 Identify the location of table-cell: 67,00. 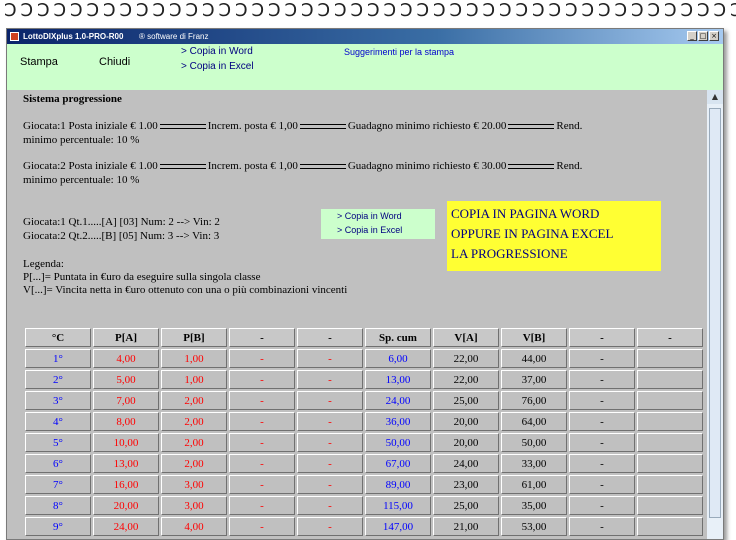
(398, 463).